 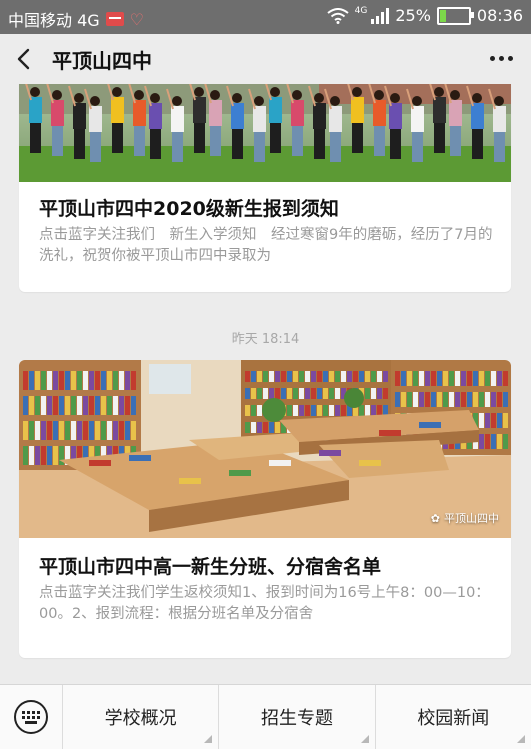 What do you see at coordinates (364, 739) in the screenshot?
I see `submenu-indicator-icon` at bounding box center [364, 739].